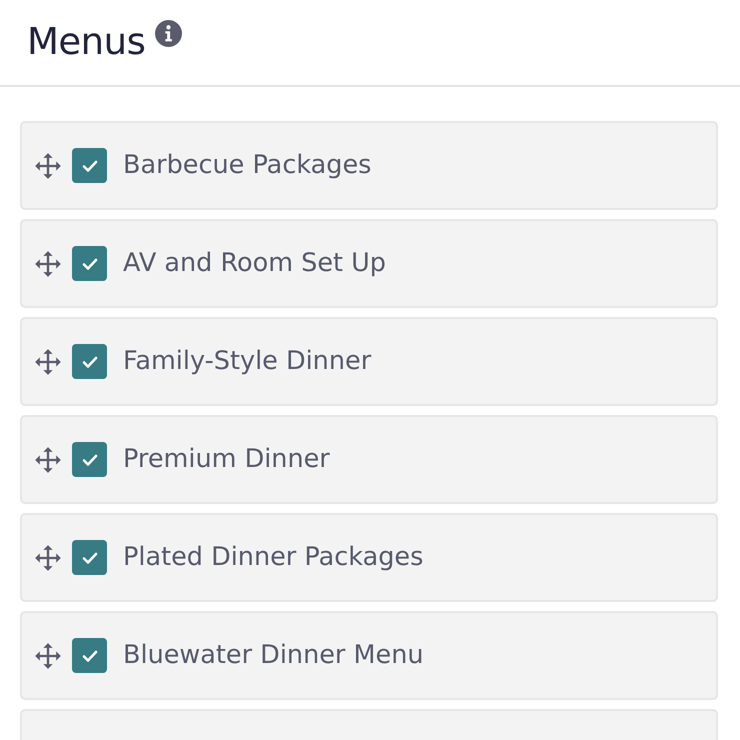 The image size is (740, 740). What do you see at coordinates (168, 33) in the screenshot?
I see `info-icon` at bounding box center [168, 33].